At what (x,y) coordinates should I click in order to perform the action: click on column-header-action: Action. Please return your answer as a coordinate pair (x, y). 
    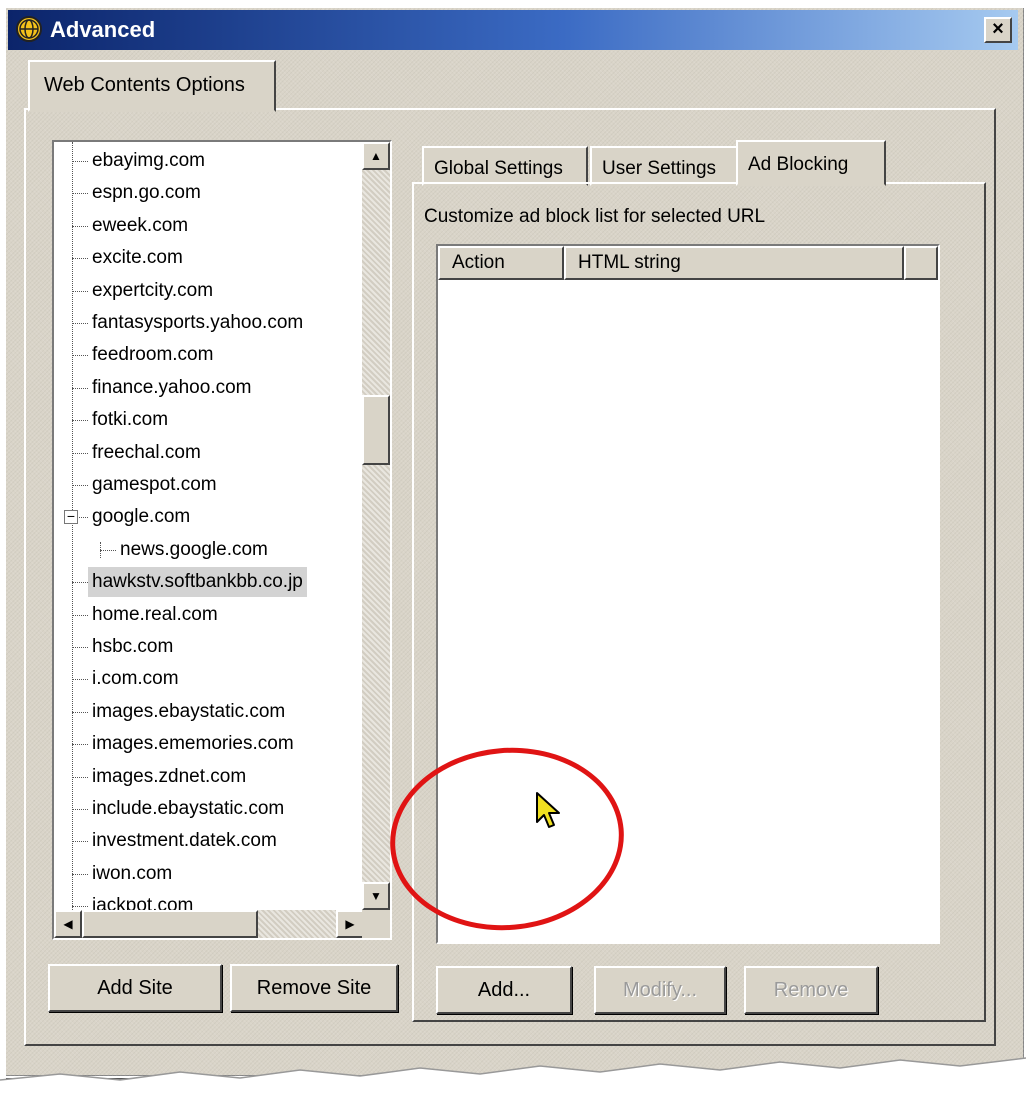
    Looking at the image, I should click on (501, 263).